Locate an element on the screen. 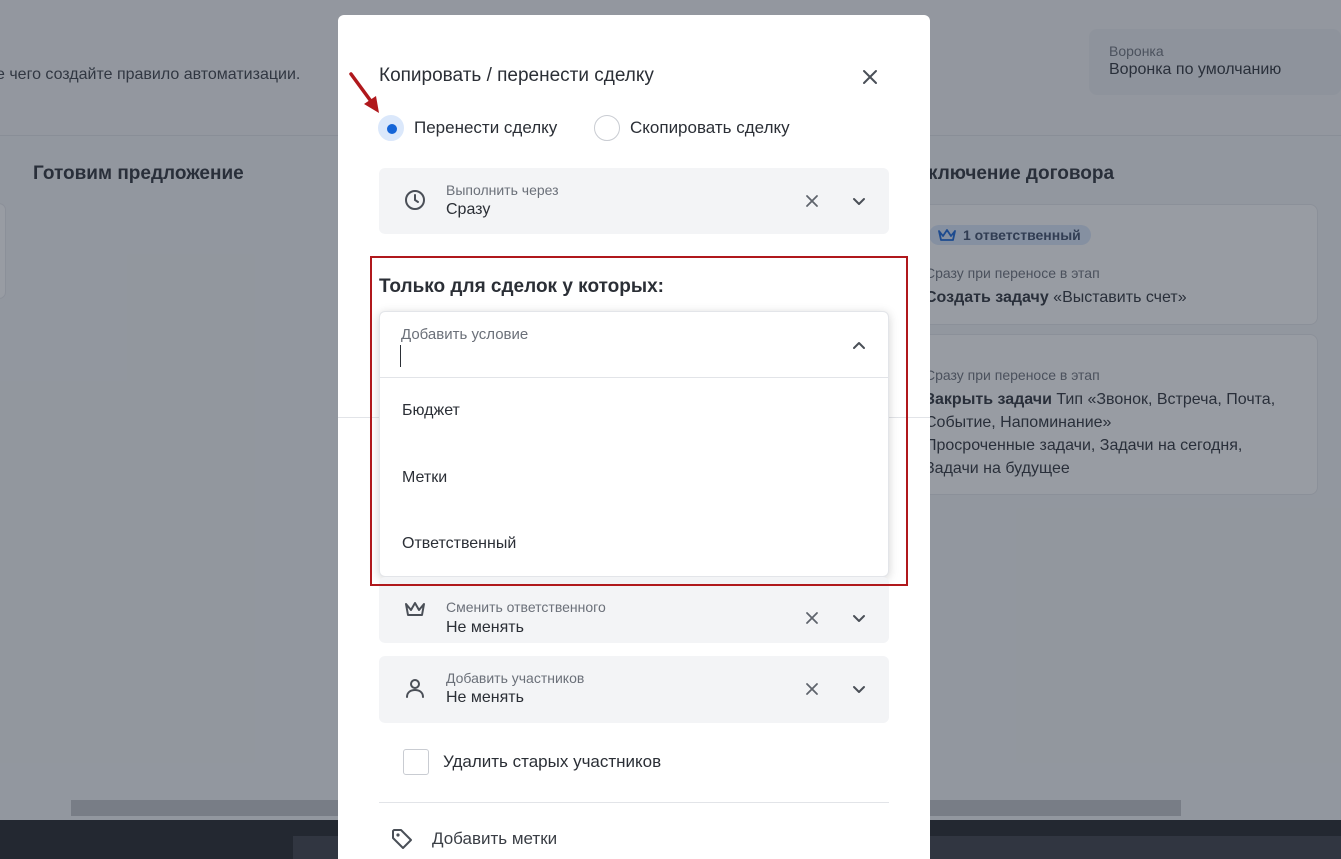 Image resolution: width=1341 pixels, height=859 pixels. add-participants-value: Не менять is located at coordinates (485, 697).